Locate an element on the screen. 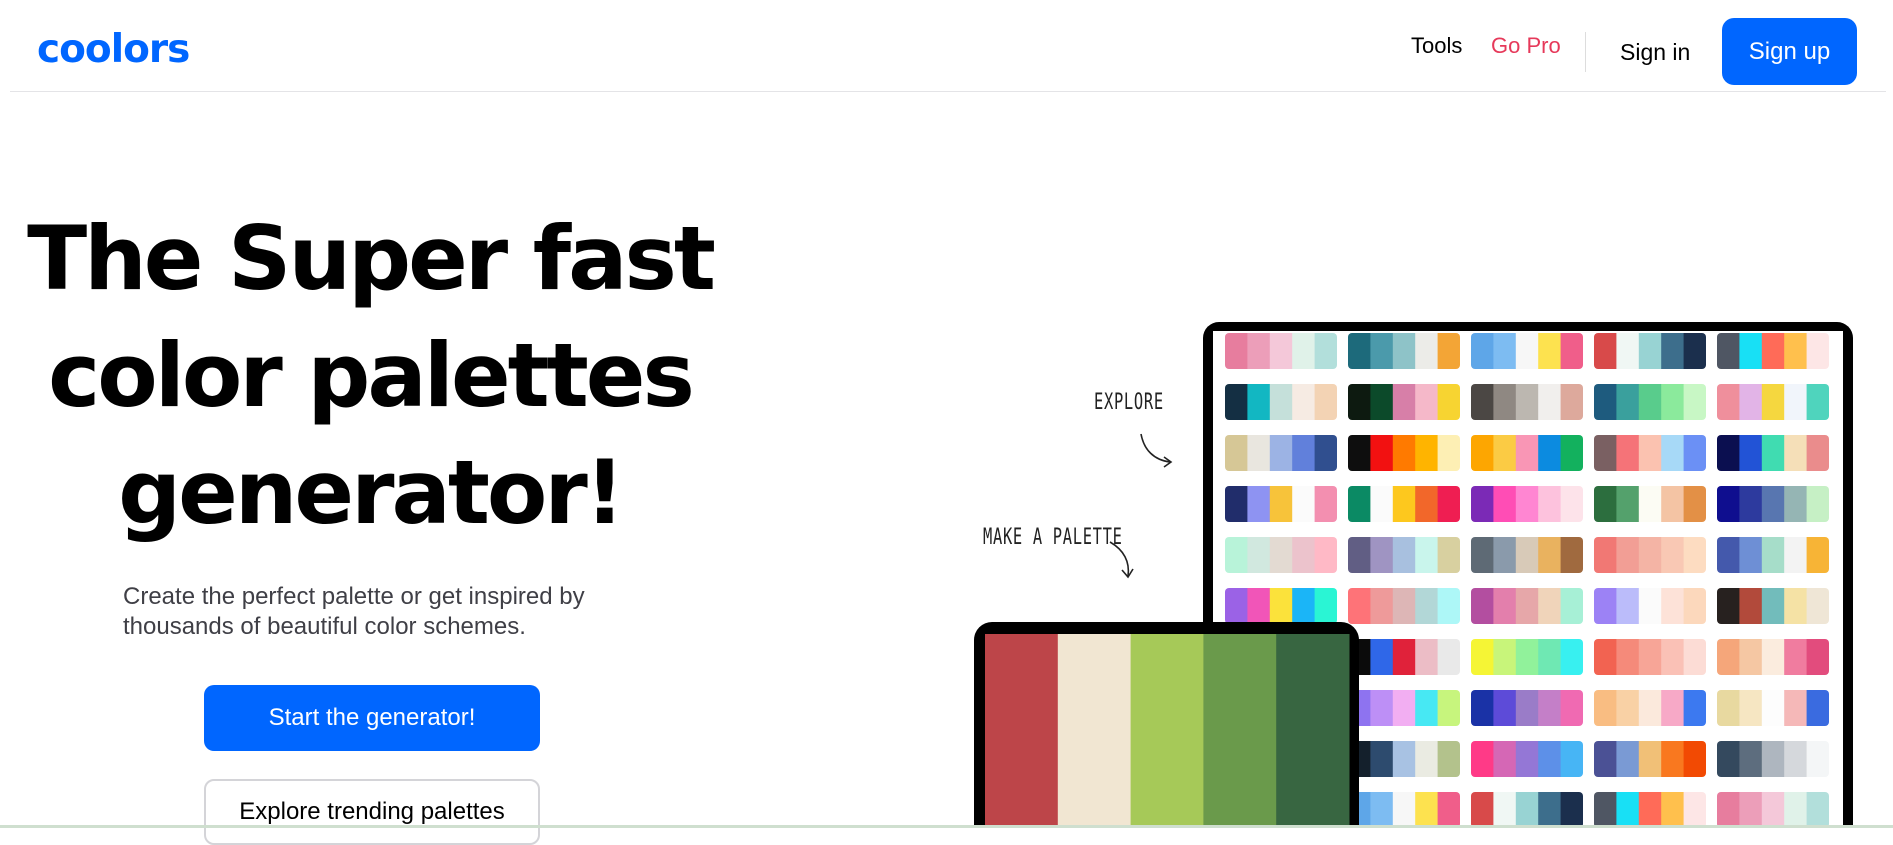  sign-in-link: Sign in is located at coordinates (1655, 52).